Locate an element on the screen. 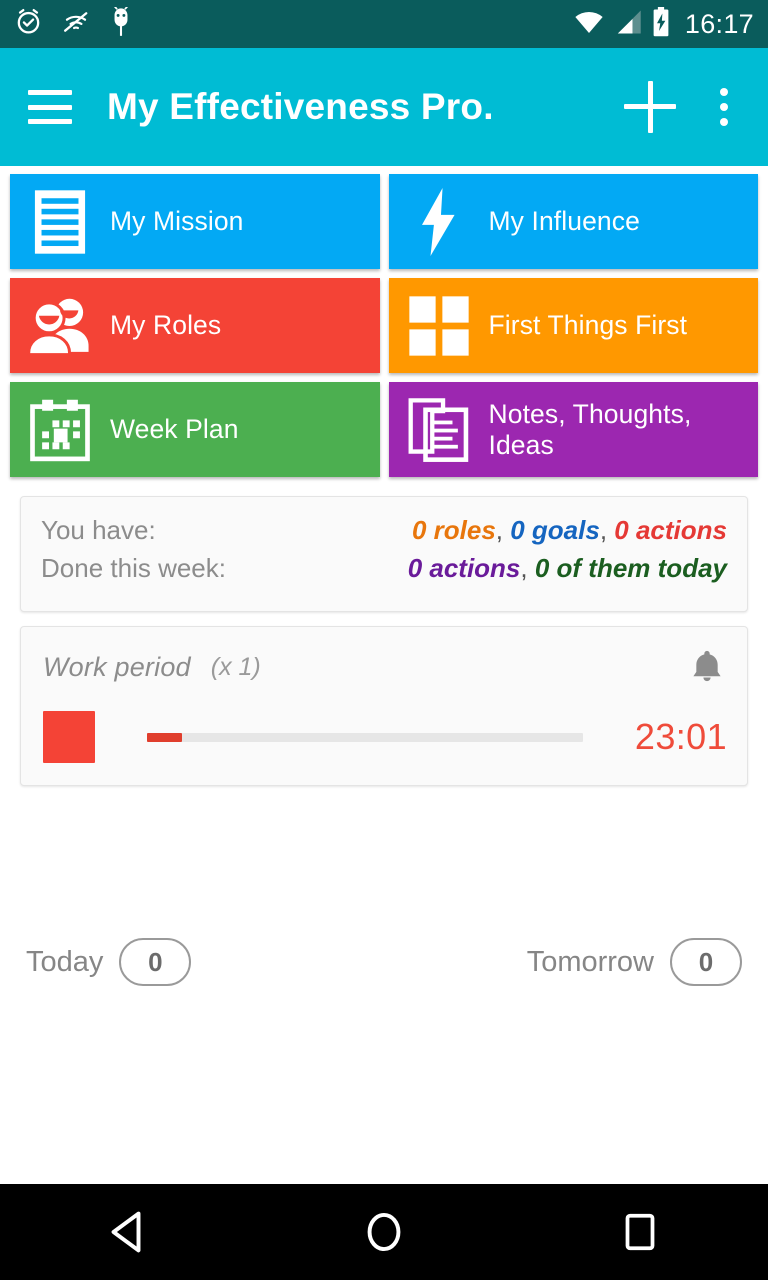 The width and height of the screenshot is (768, 1280). stats-have-values: 0 roles, 0 goals, 0 actions is located at coordinates (569, 530).